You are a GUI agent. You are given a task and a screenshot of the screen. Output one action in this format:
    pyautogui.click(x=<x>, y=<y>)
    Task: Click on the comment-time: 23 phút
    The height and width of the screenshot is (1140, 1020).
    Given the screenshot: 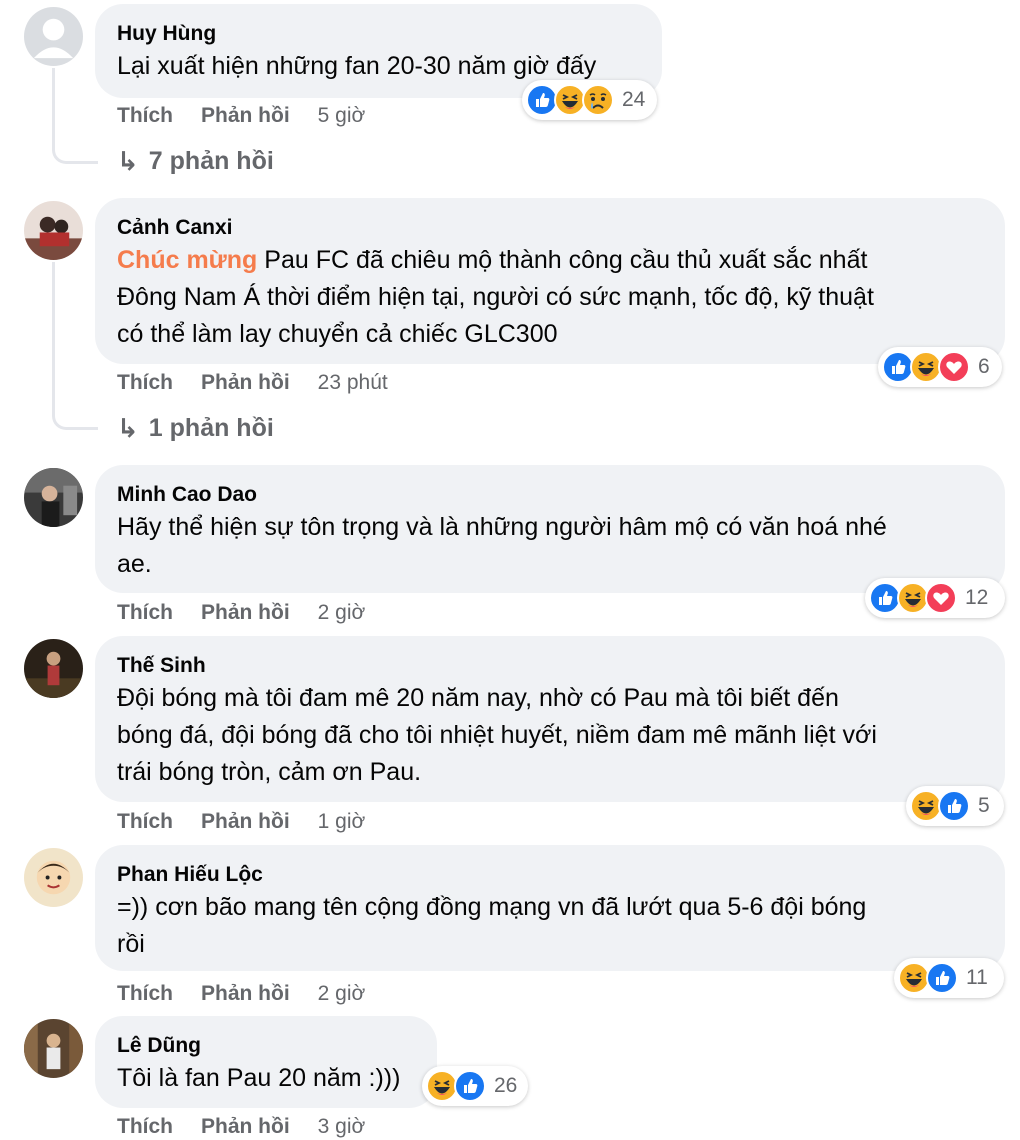 What is the action you would take?
    pyautogui.click(x=353, y=382)
    